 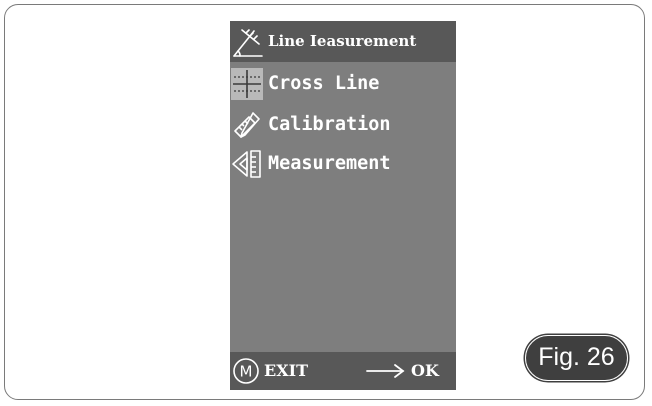 I want to click on menu-item-label: Calibration, so click(x=329, y=124).